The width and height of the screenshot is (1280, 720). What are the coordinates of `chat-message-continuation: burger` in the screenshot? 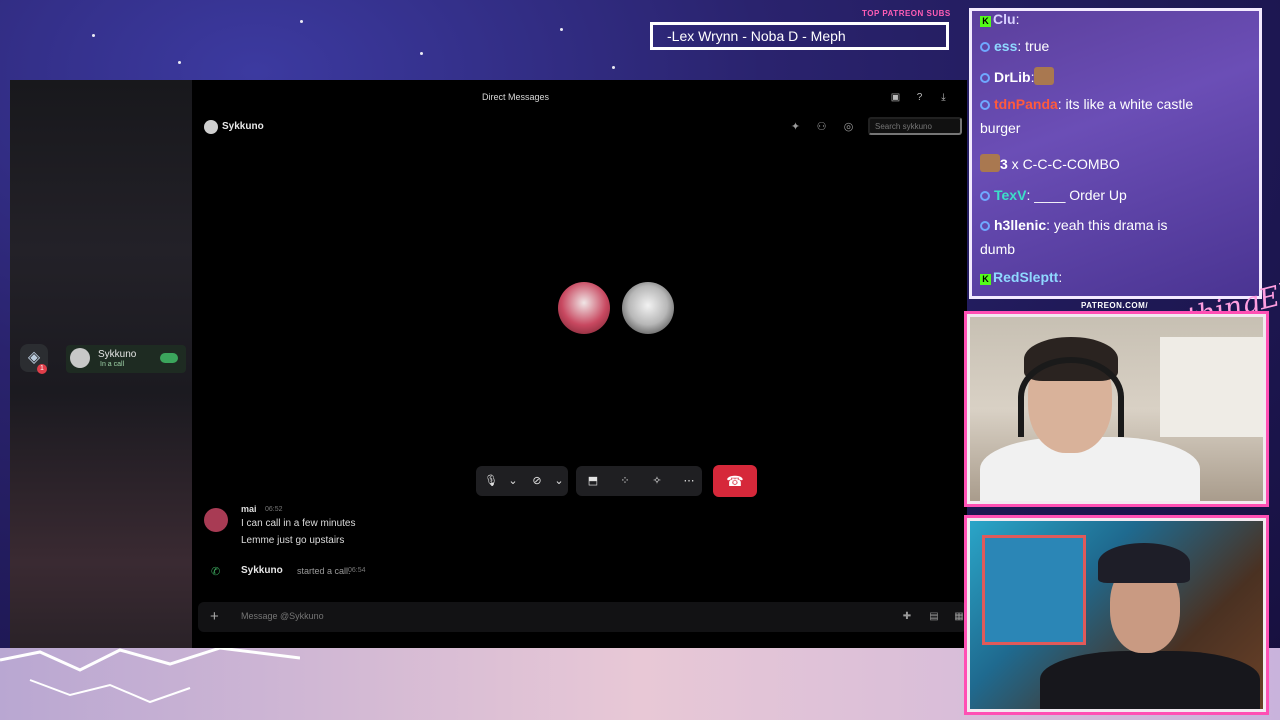 It's located at (1000, 128).